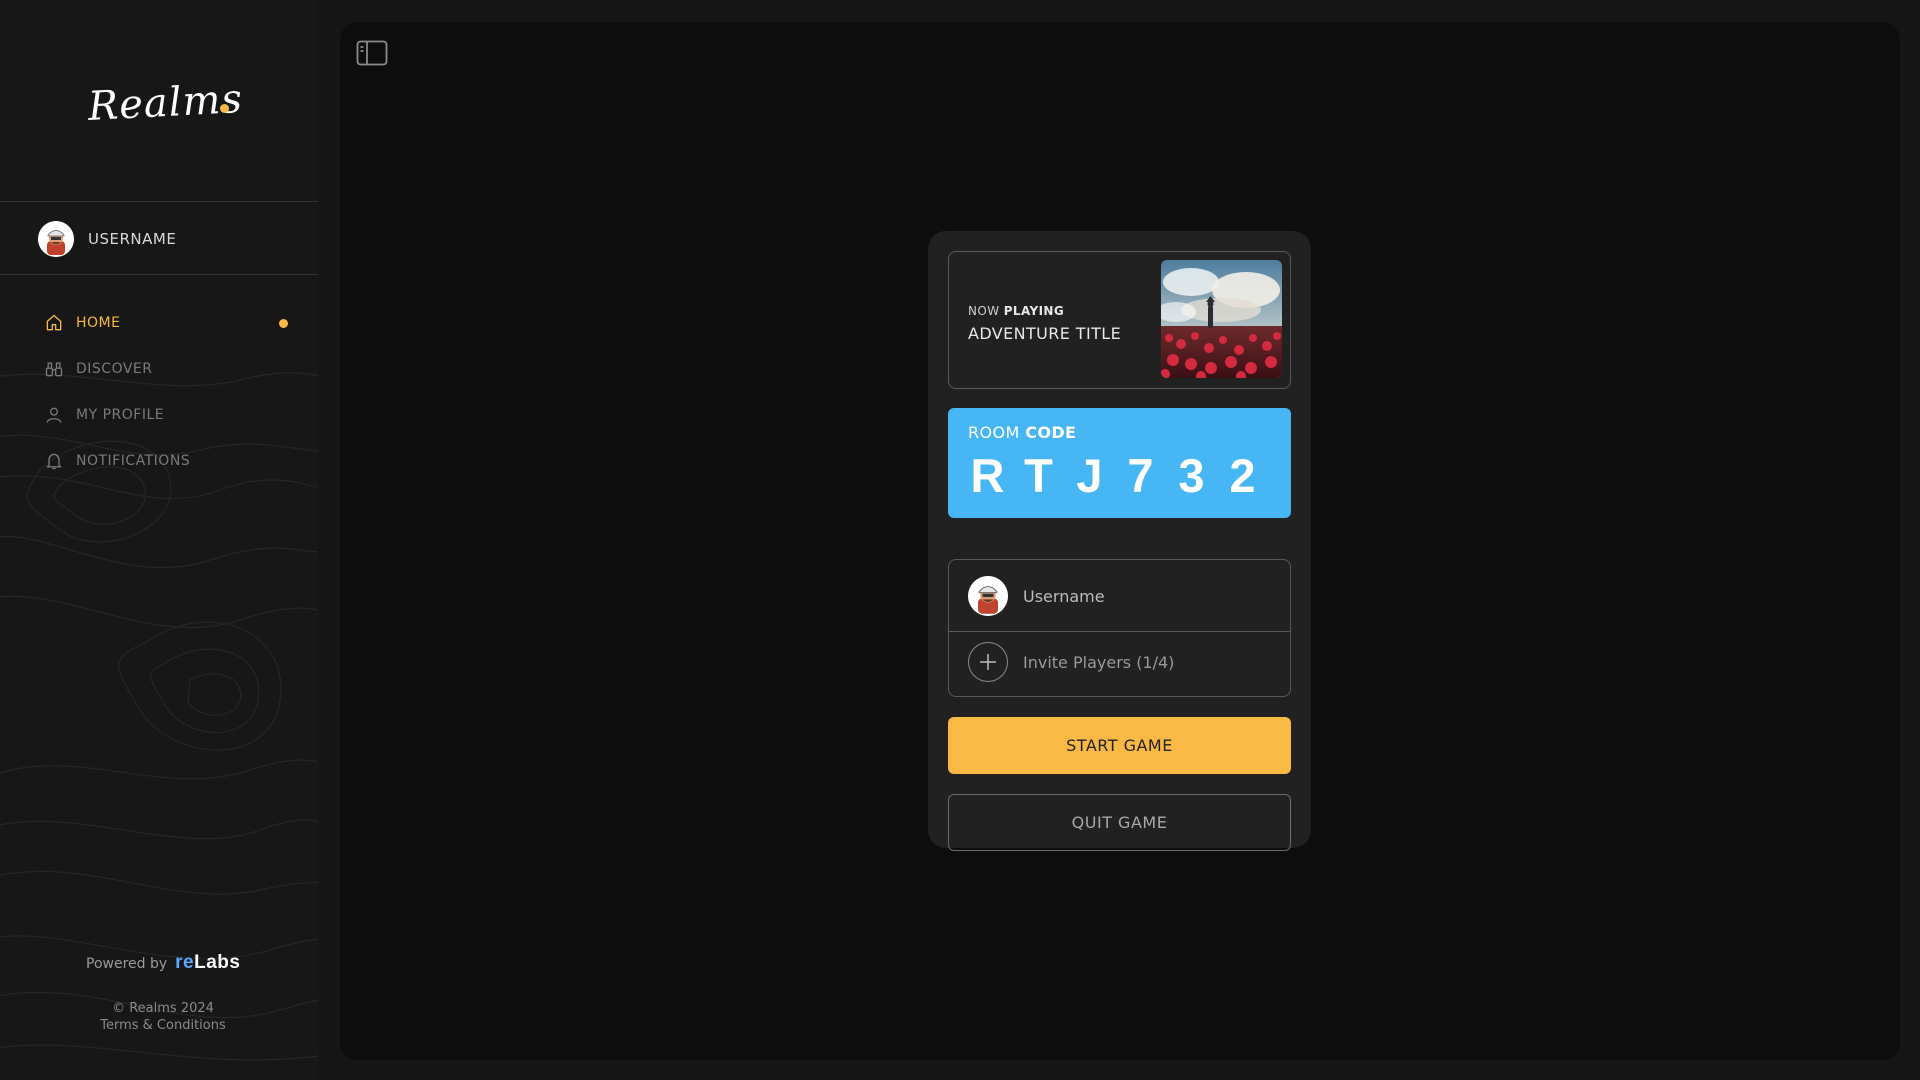  What do you see at coordinates (54, 415) in the screenshot?
I see `user-icon` at bounding box center [54, 415].